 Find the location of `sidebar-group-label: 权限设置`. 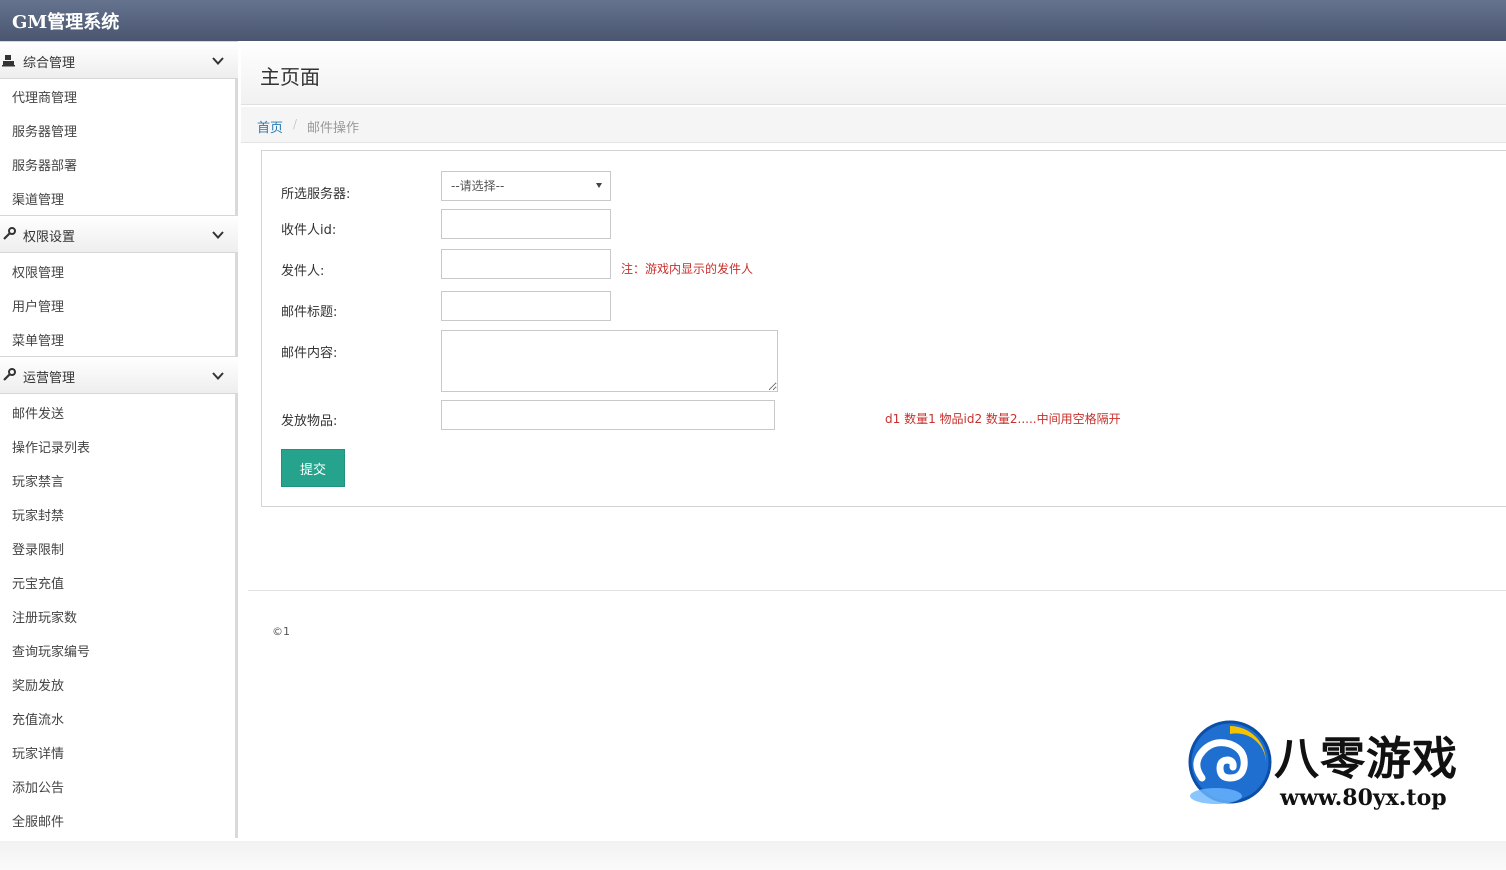

sidebar-group-label: 权限设置 is located at coordinates (49, 237).